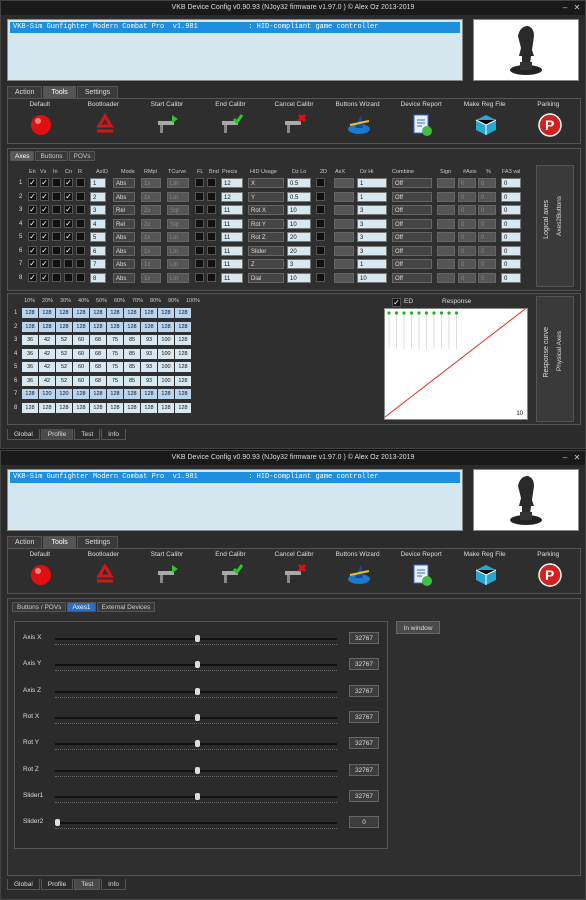 The height and width of the screenshot is (900, 586). Describe the element at coordinates (299, 277) in the screenshot. I see `dz-lo-spinner: 10` at that location.